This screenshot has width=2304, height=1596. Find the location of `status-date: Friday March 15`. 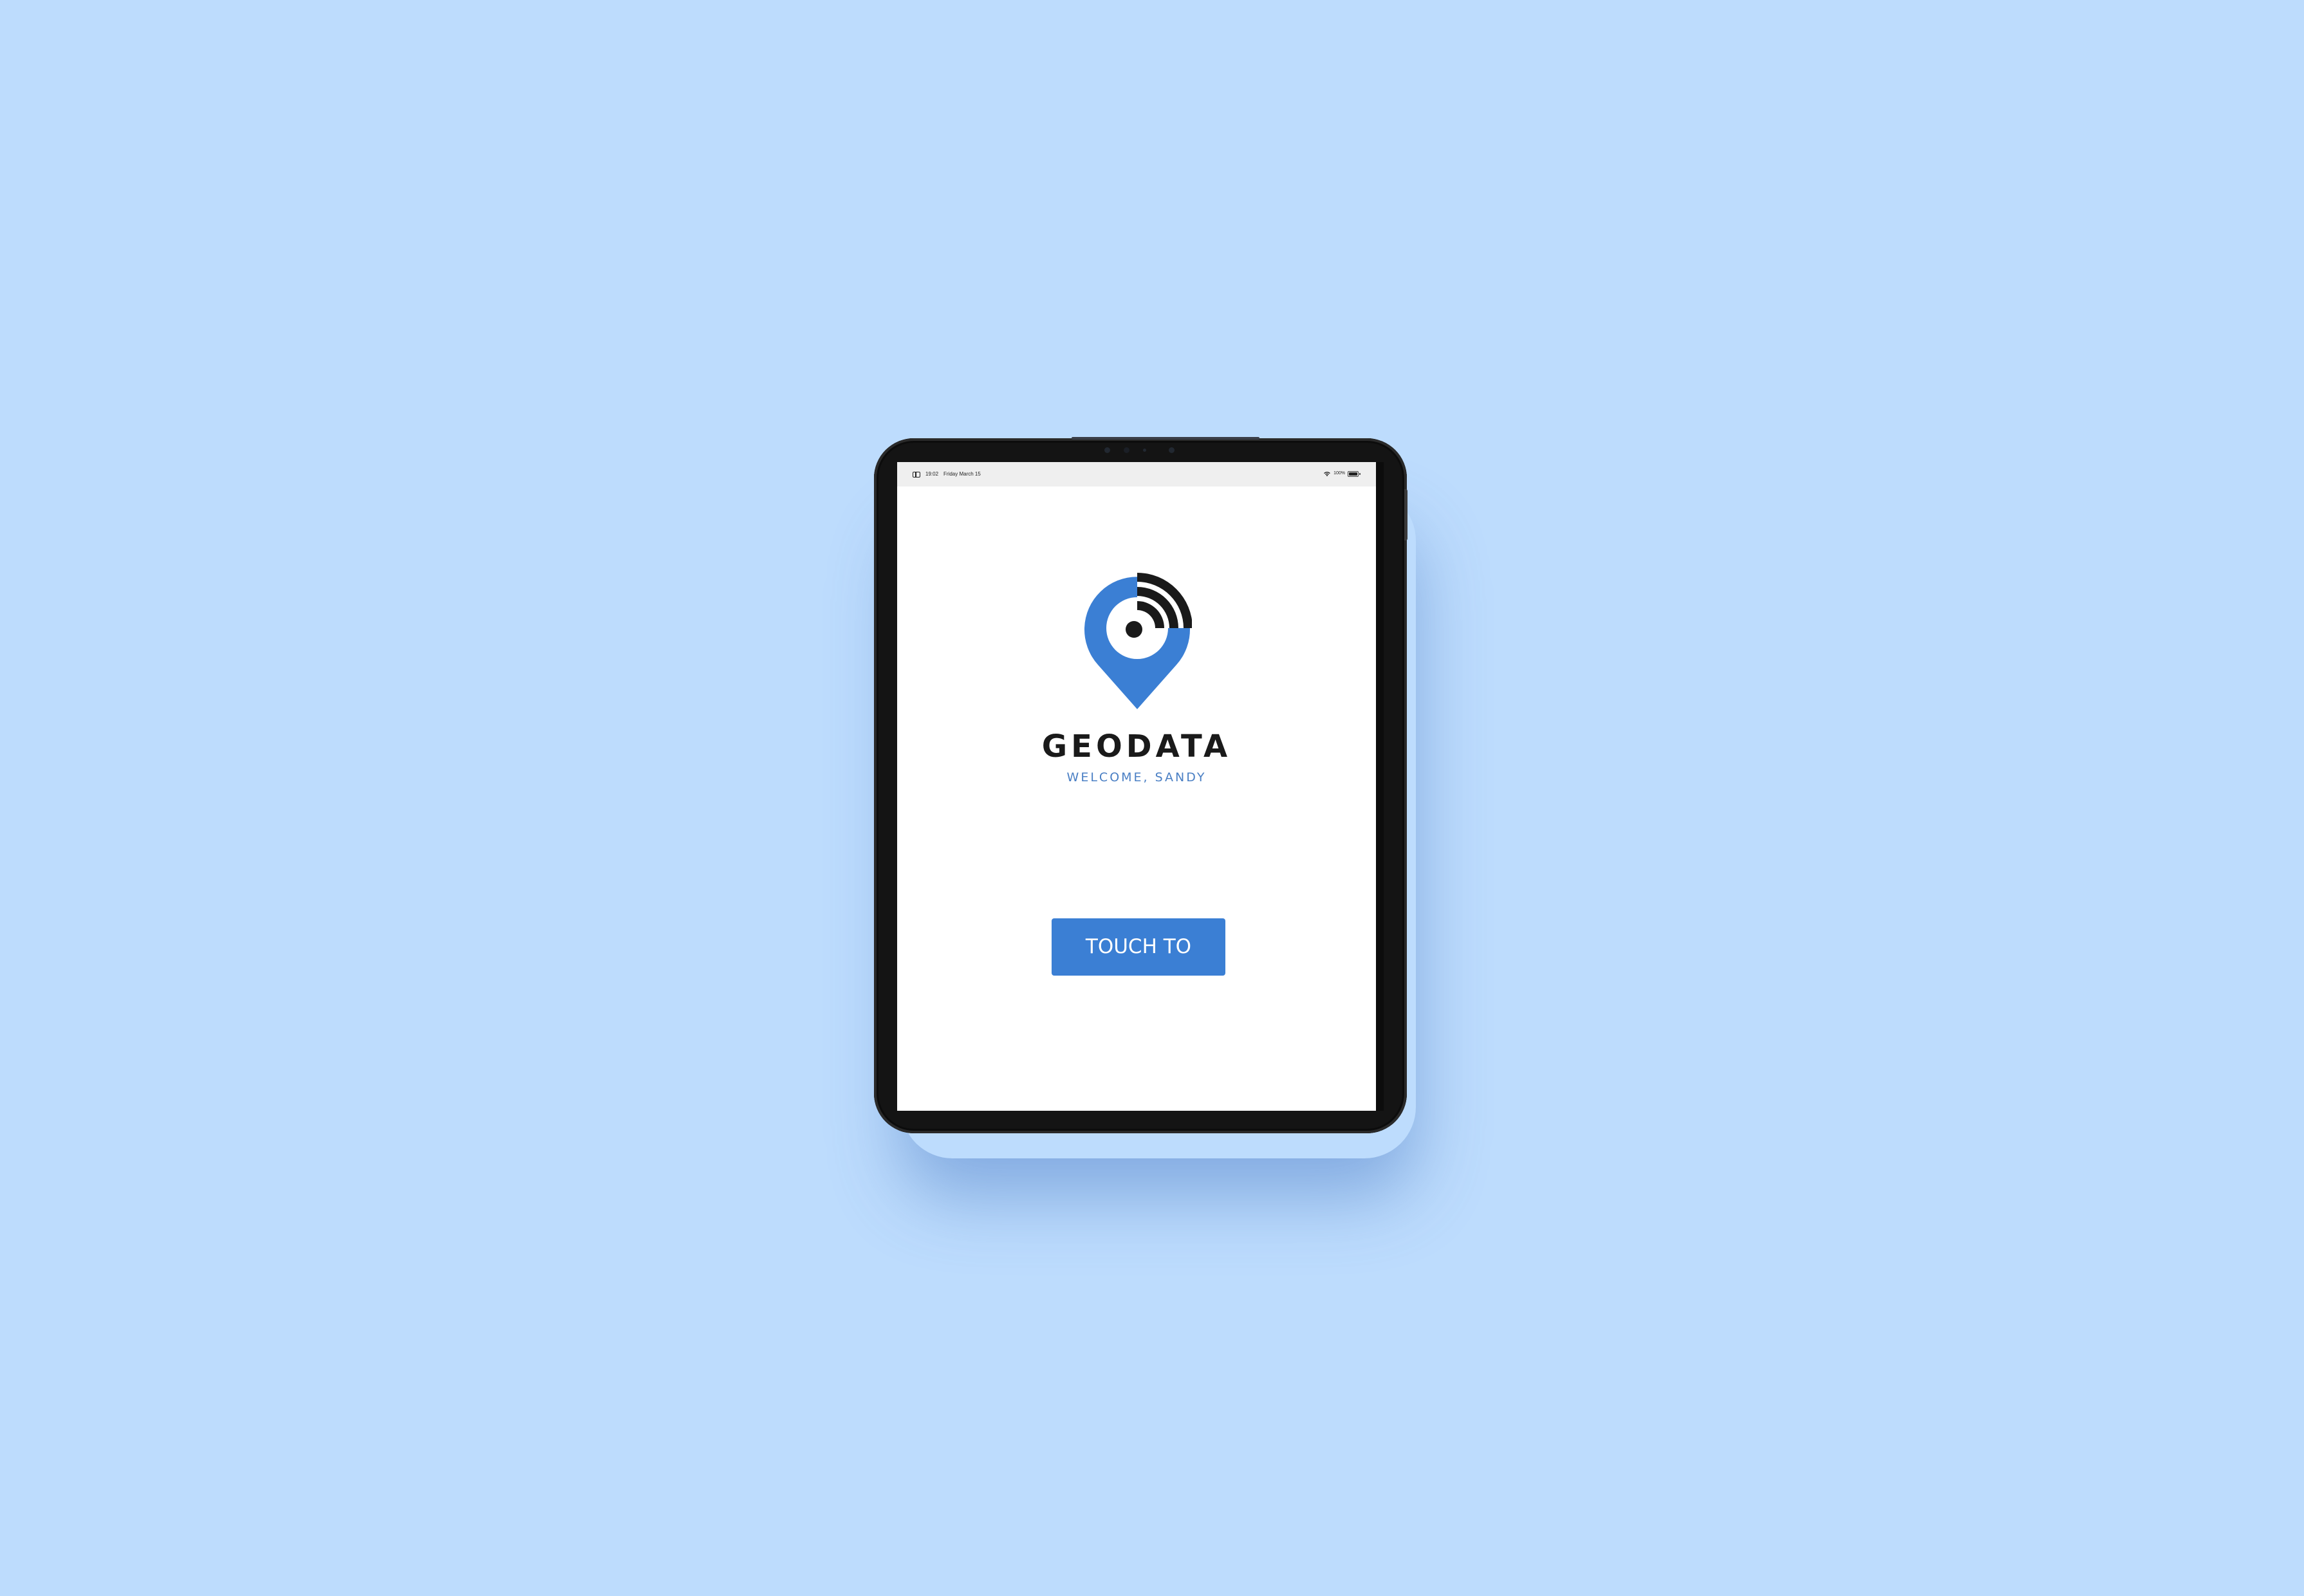

status-date: Friday March 15 is located at coordinates (962, 474).